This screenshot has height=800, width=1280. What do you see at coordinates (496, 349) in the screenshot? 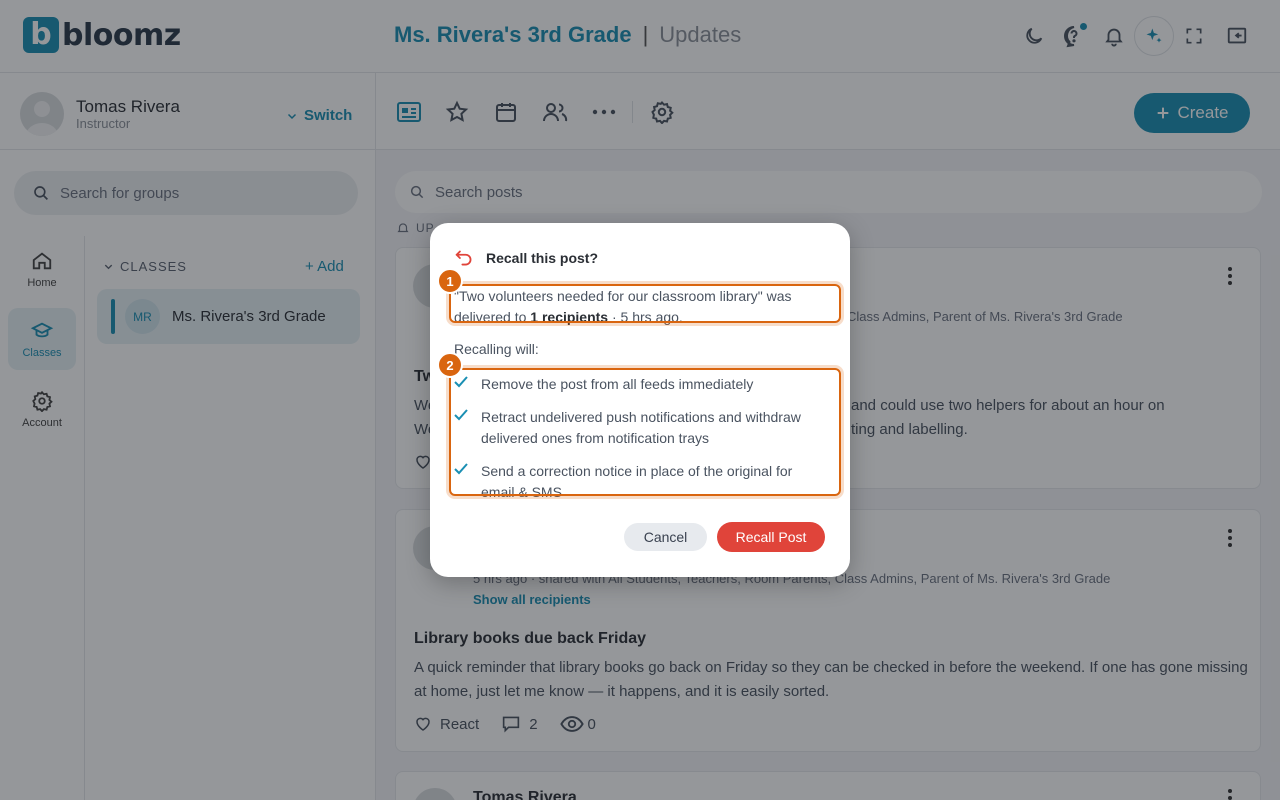
I see `dialog-subheading: Recalling will:` at bounding box center [496, 349].